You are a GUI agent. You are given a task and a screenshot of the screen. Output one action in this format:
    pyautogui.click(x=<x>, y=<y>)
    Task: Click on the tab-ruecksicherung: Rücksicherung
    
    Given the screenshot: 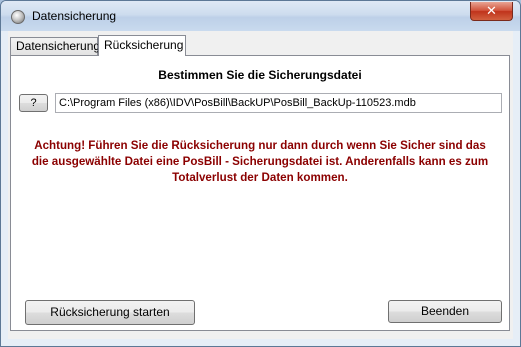 What is the action you would take?
    pyautogui.click(x=142, y=45)
    